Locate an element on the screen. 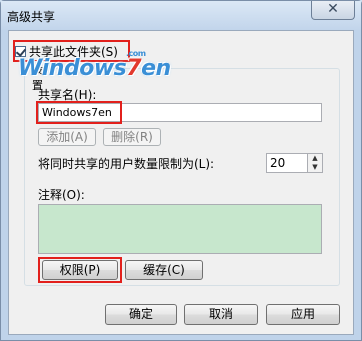 The width and height of the screenshot is (362, 341). add-button: 添加(A) is located at coordinates (67, 137).